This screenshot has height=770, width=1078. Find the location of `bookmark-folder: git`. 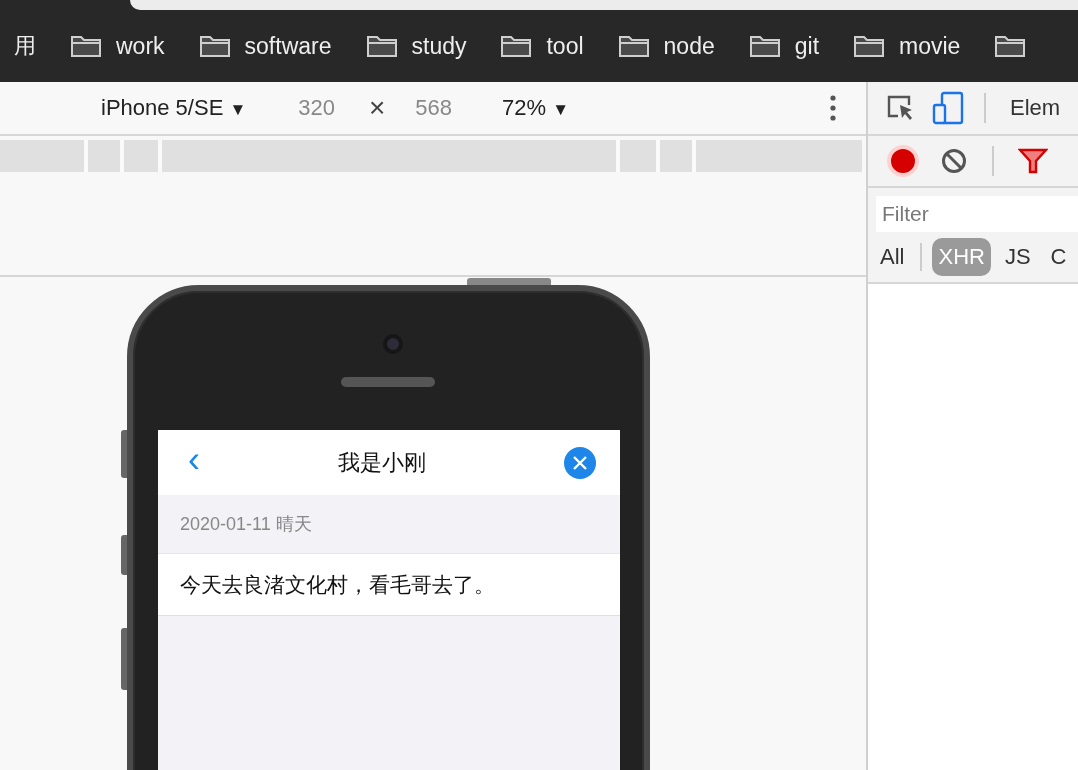

bookmark-folder: git is located at coordinates (784, 46).